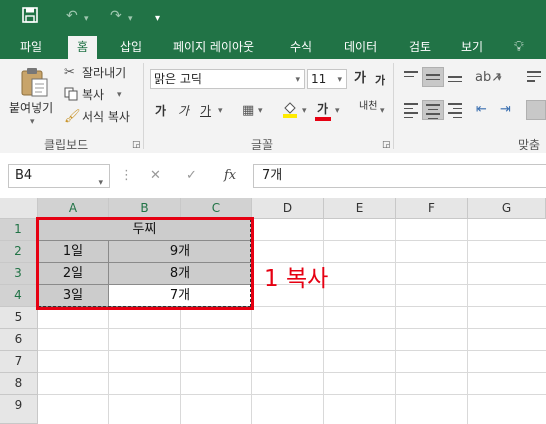 This screenshot has height=424, width=546. I want to click on font-color-swatch, so click(323, 119).